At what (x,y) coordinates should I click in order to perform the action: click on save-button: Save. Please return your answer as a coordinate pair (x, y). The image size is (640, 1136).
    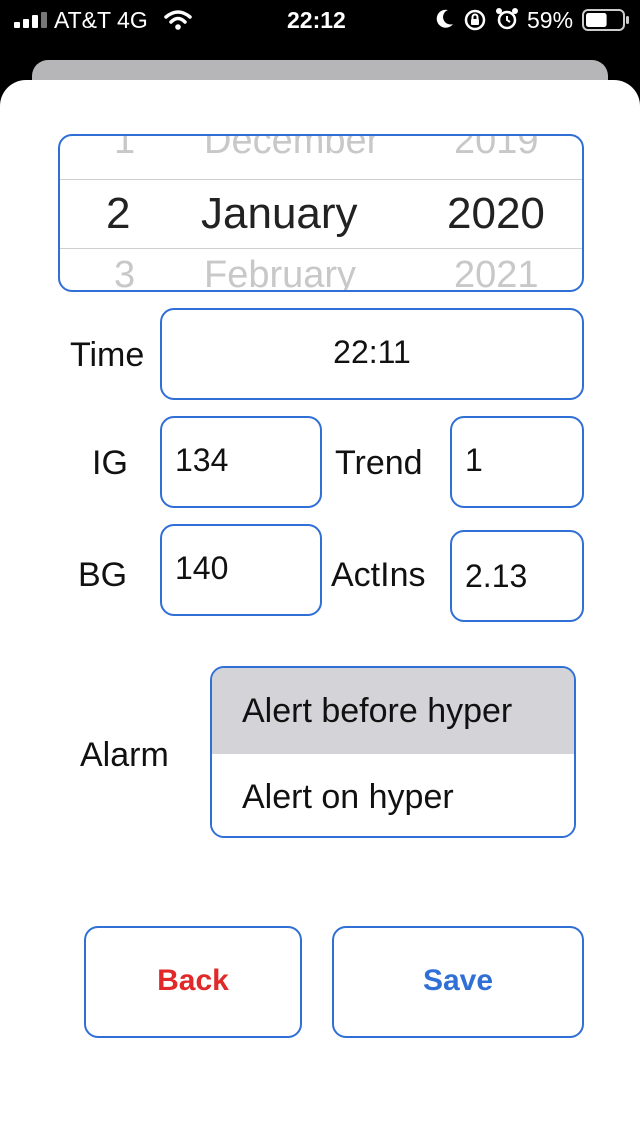
    Looking at the image, I should click on (458, 982).